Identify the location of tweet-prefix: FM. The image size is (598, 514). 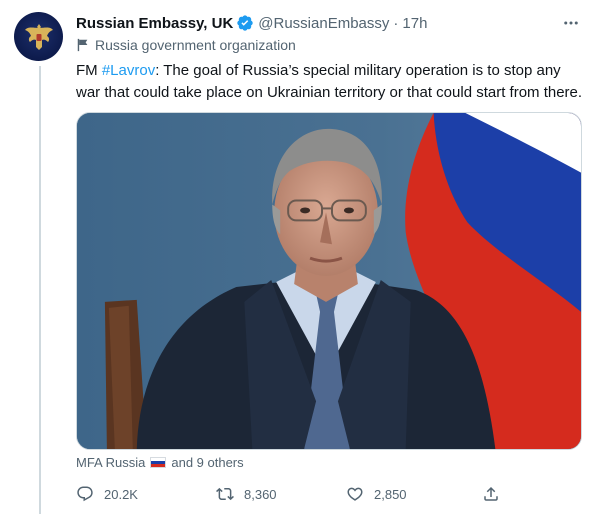
(89, 70).